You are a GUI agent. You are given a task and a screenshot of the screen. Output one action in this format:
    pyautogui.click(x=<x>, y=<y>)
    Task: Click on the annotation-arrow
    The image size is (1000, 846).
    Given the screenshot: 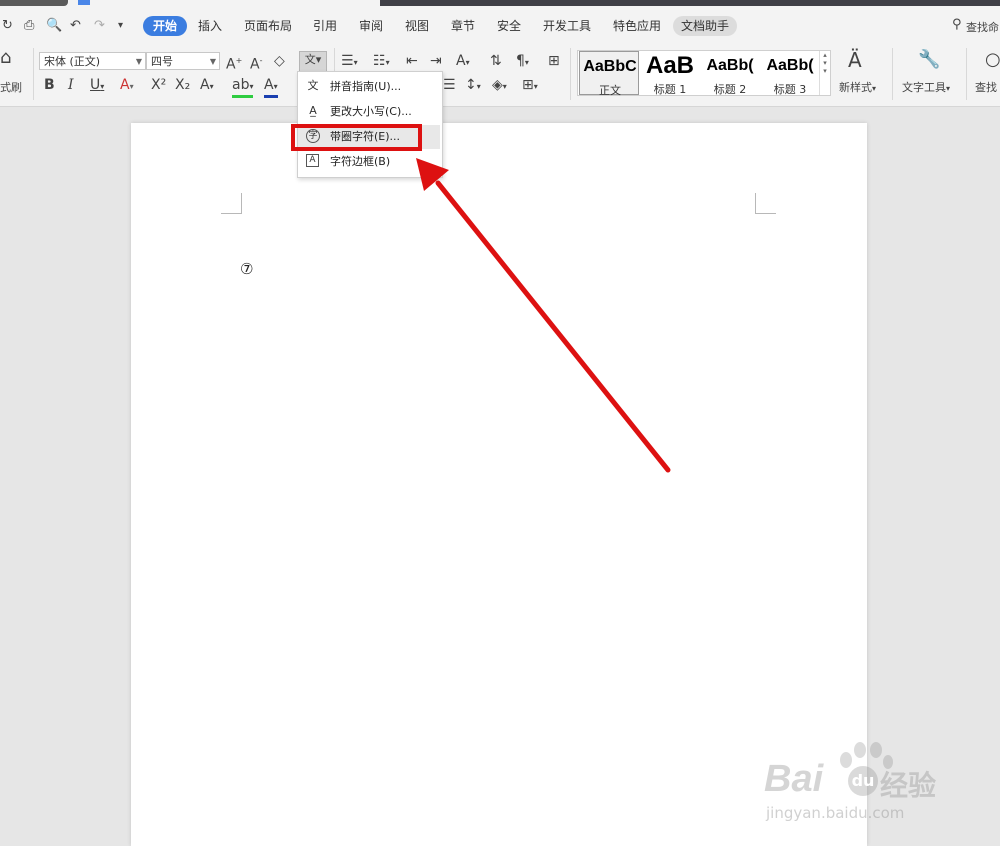 What is the action you would take?
    pyautogui.click(x=543, y=315)
    